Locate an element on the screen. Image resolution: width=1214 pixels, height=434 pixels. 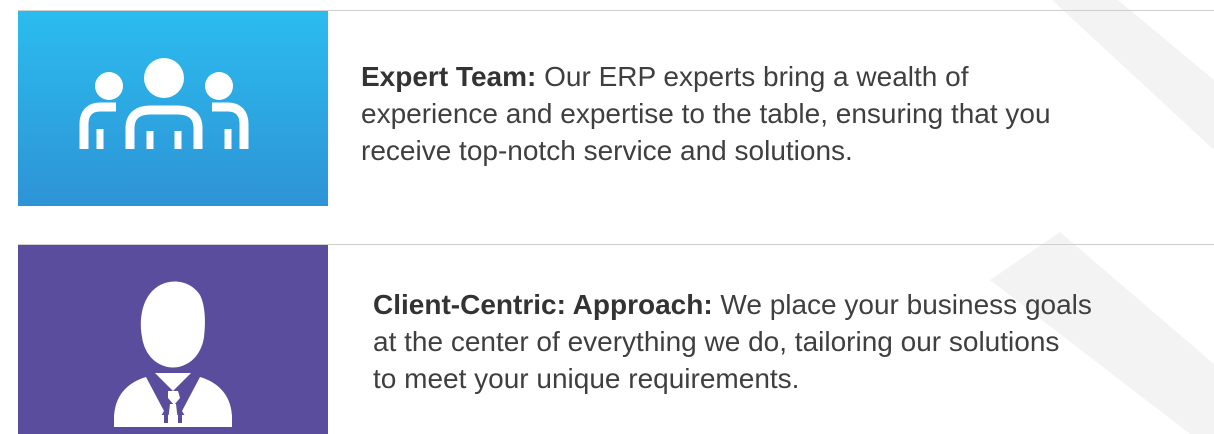
feature-line: to meet your unique requirements. is located at coordinates (586, 378).